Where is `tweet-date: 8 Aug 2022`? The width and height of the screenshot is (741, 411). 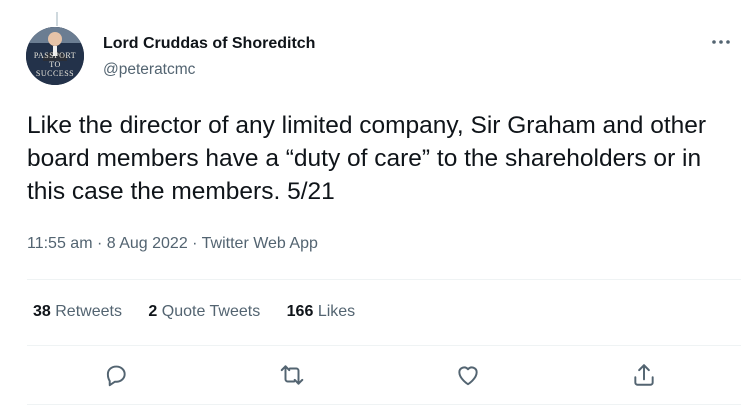 tweet-date: 8 Aug 2022 is located at coordinates (147, 243).